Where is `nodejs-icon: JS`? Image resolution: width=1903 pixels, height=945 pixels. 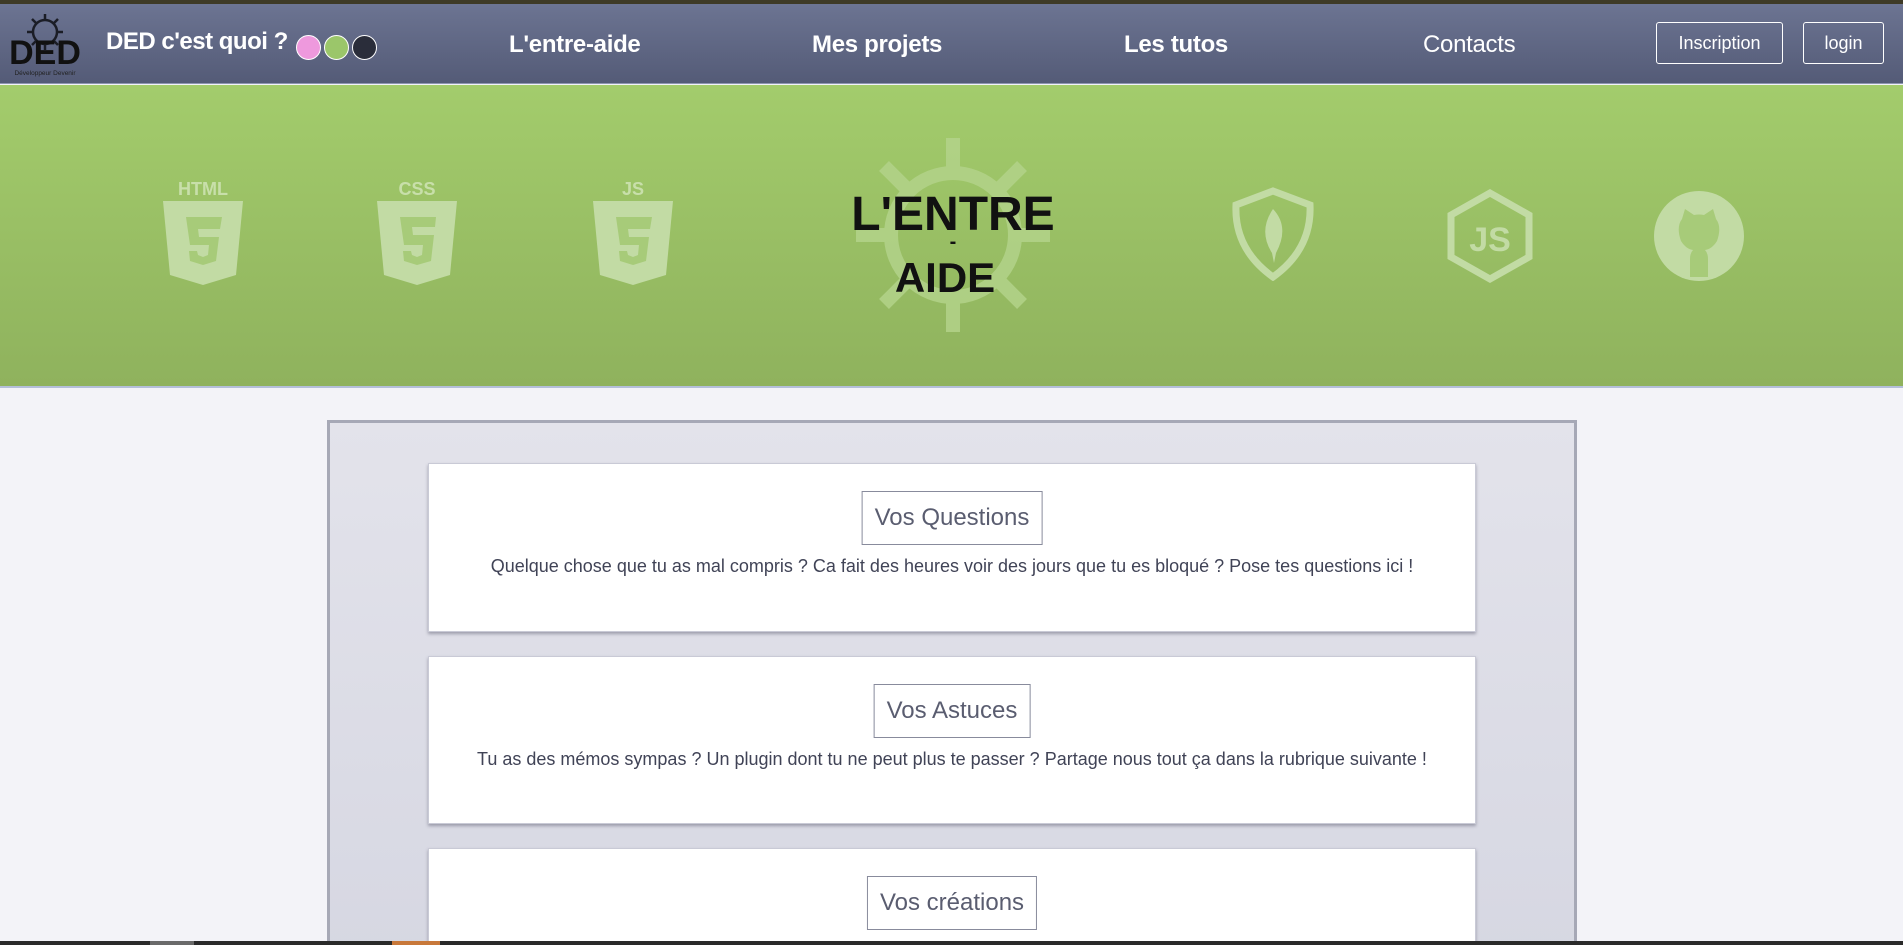
nodejs-icon: JS is located at coordinates (1490, 236).